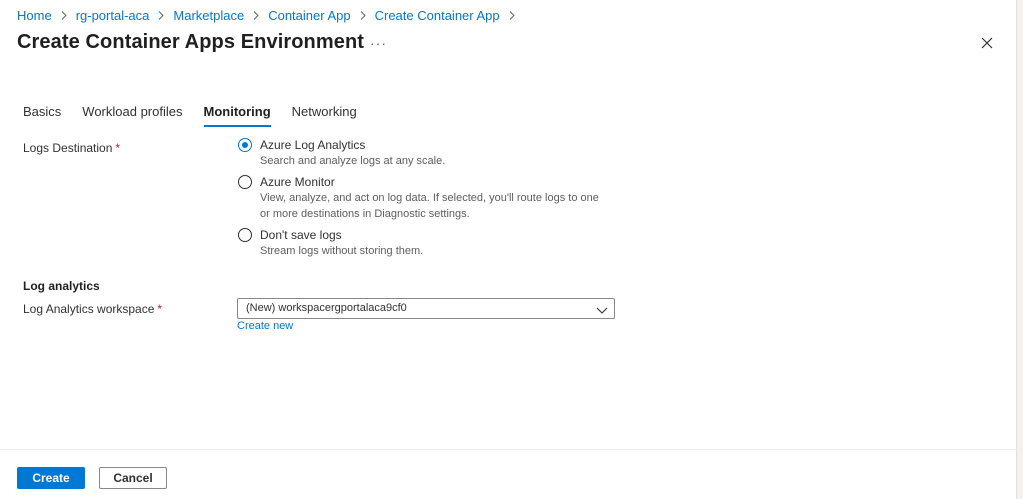 This screenshot has width=1023, height=499. What do you see at coordinates (313, 145) in the screenshot?
I see `radio-title: Azure Log Analytics` at bounding box center [313, 145].